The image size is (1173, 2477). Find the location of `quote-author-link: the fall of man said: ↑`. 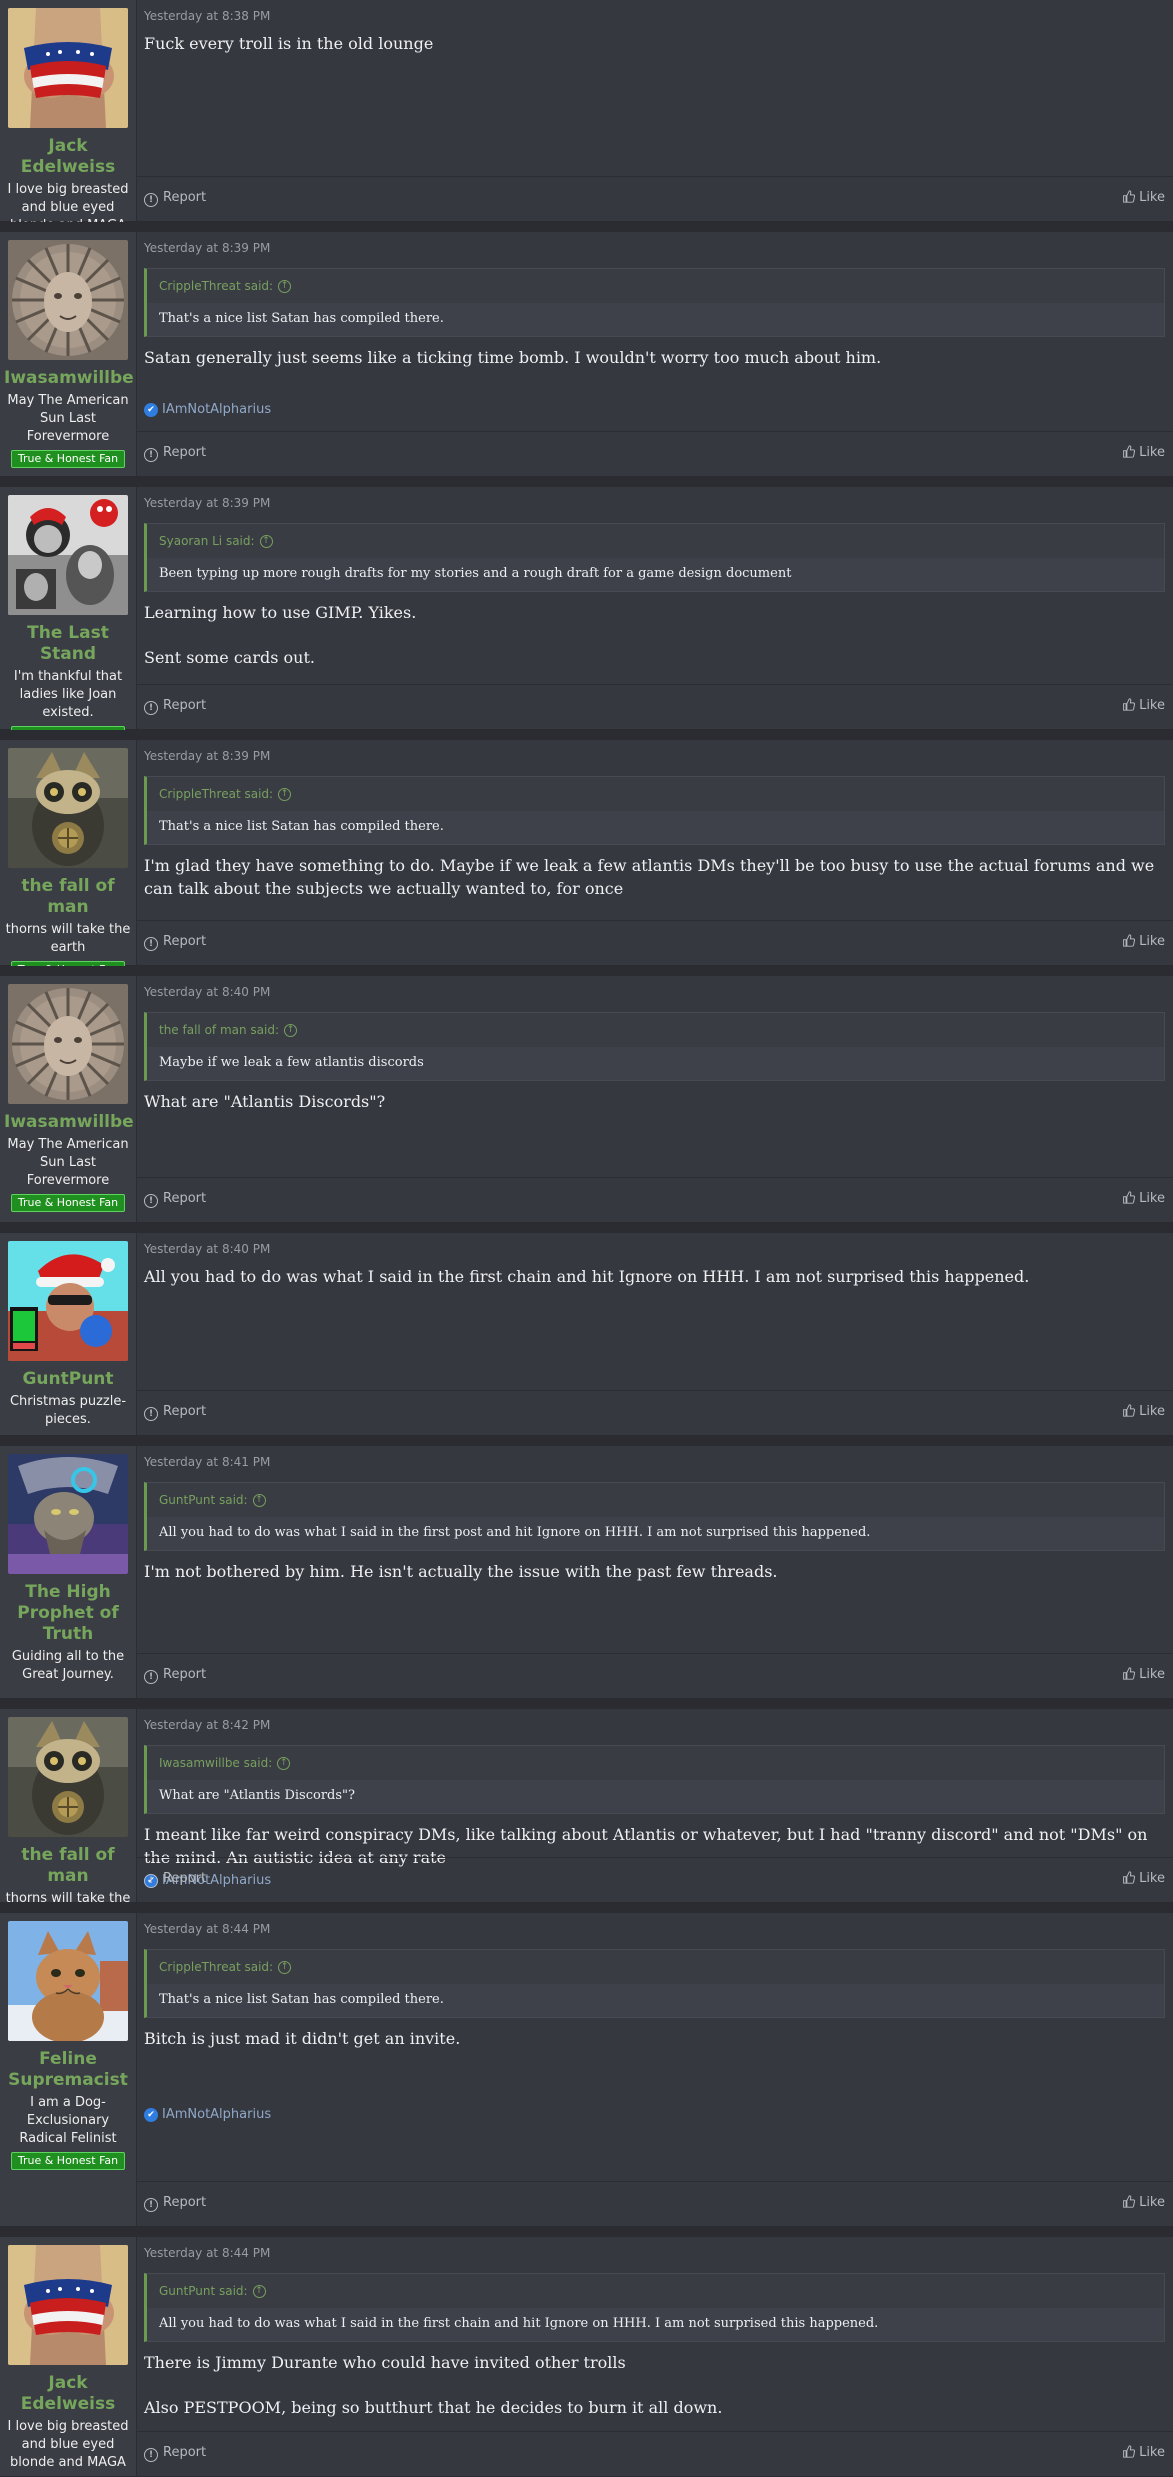

quote-author-link: the fall of man said: ↑ is located at coordinates (655, 1030).